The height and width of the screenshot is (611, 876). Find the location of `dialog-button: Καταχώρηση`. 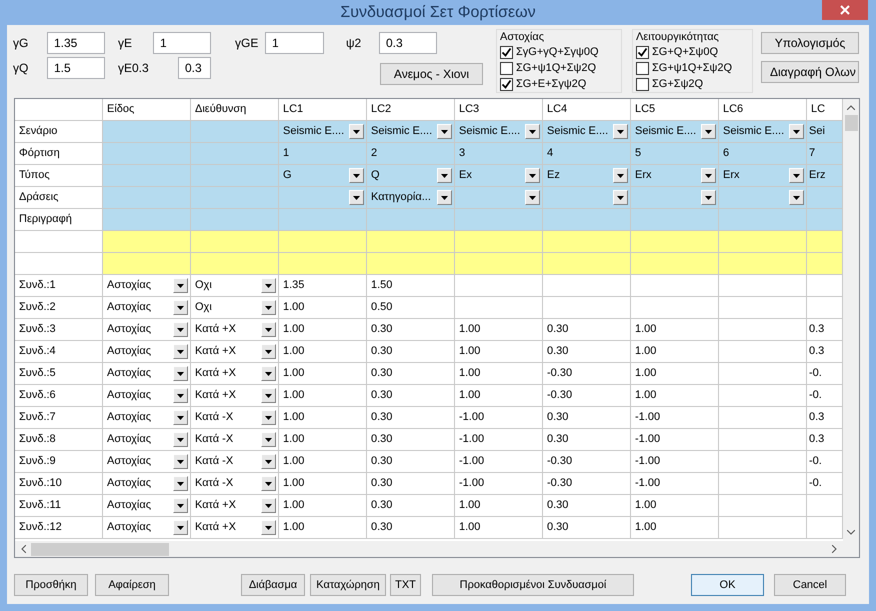

dialog-button: Καταχώρηση is located at coordinates (348, 585).